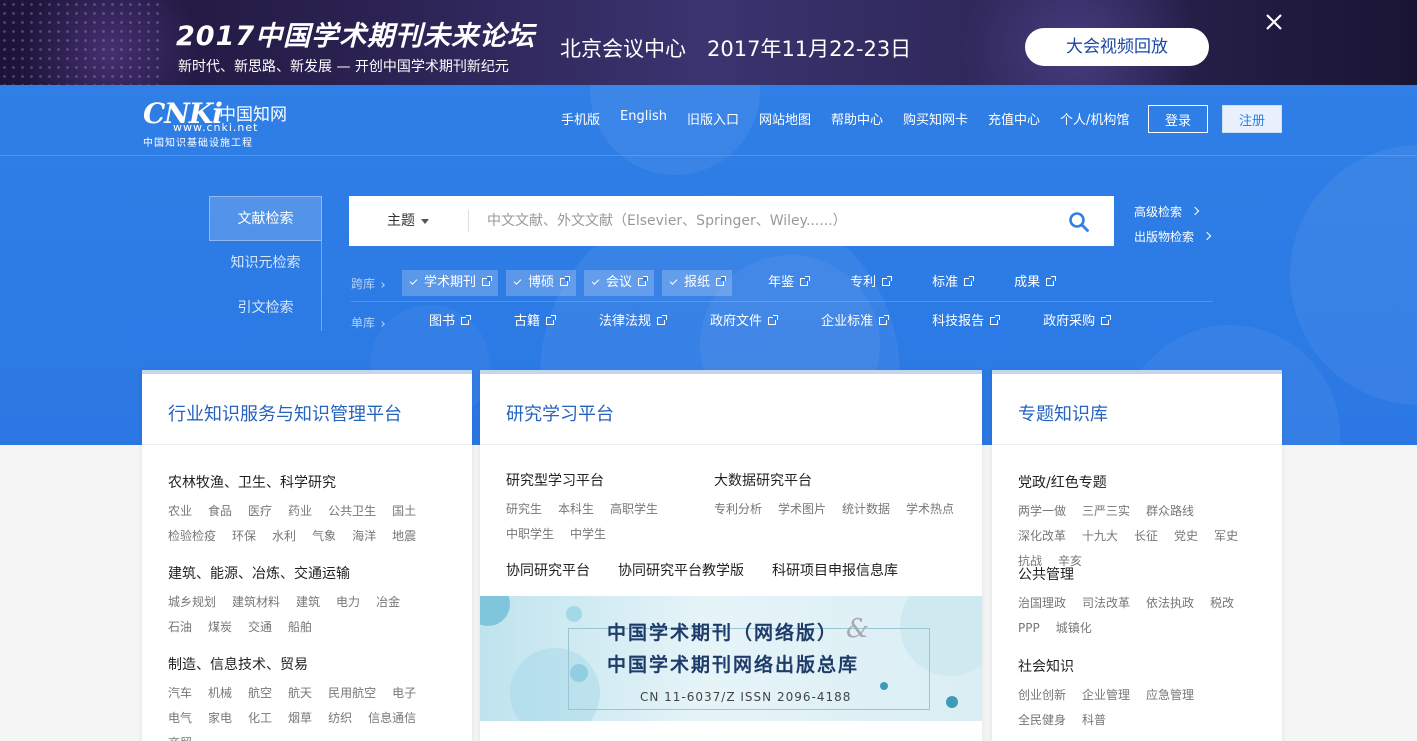 The image size is (1417, 741). I want to click on tag-link: 汽车, so click(180, 693).